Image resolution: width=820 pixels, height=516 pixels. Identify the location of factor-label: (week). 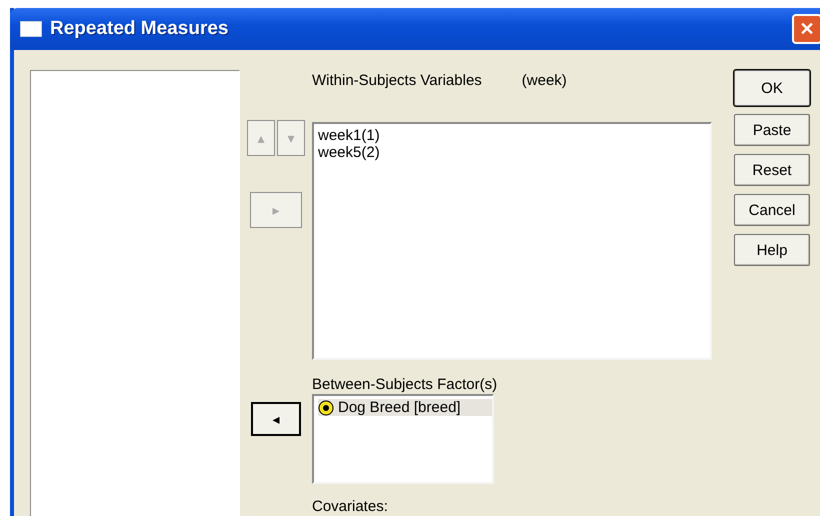
(544, 81).